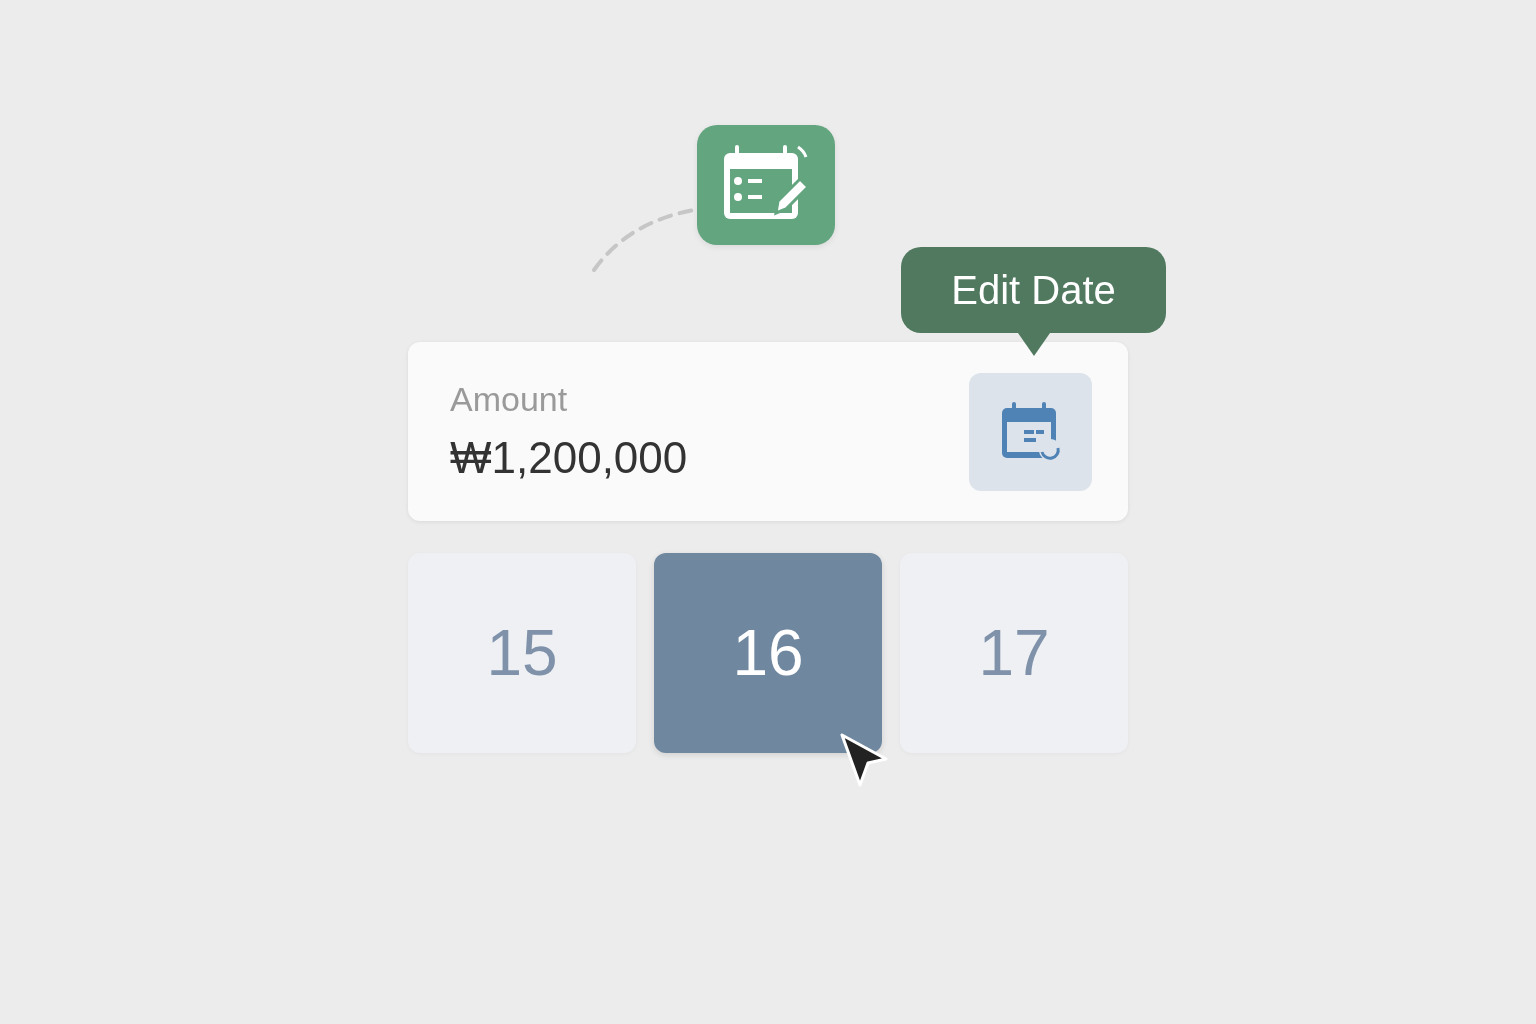 The height and width of the screenshot is (1024, 1536). What do you see at coordinates (864, 760) in the screenshot?
I see `cursor-icon` at bounding box center [864, 760].